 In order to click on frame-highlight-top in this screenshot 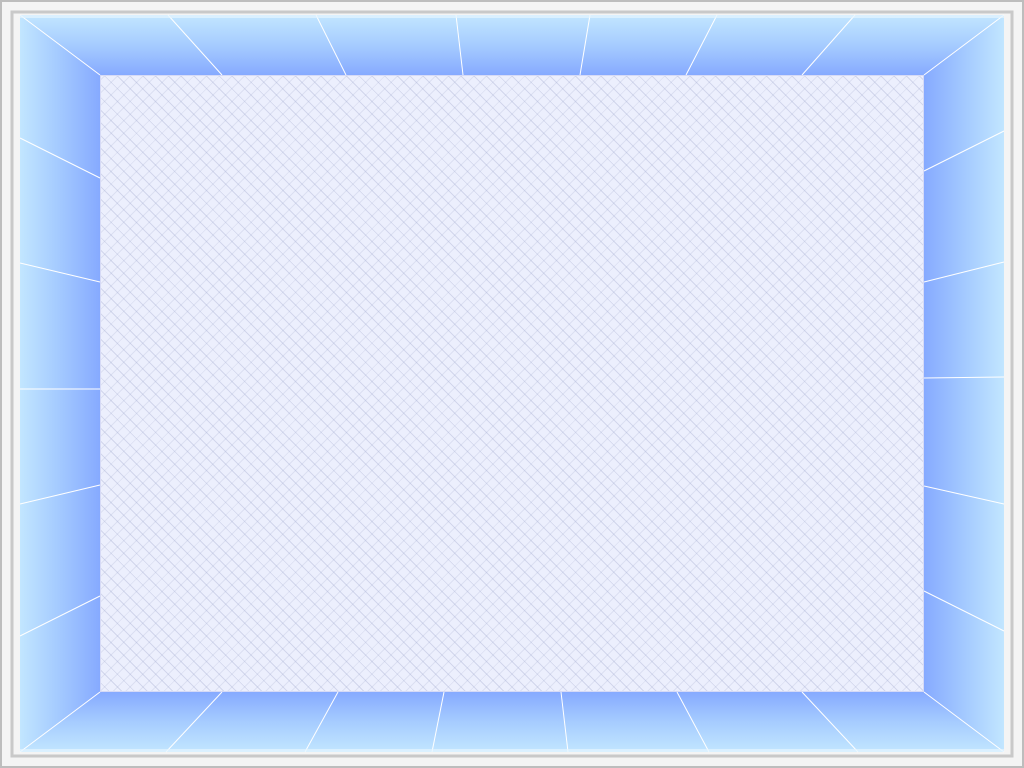, I will do `click(512, 16)`.